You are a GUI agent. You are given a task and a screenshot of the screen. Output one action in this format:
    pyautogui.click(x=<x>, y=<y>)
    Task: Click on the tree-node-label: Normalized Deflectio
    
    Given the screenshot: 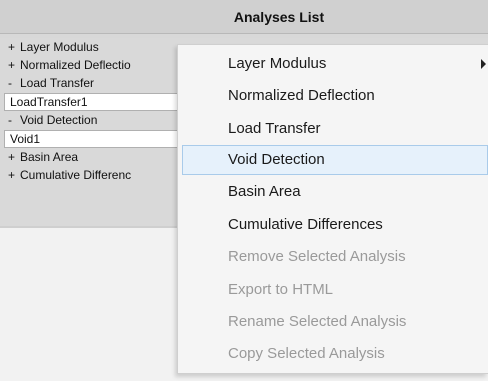 What is the action you would take?
    pyautogui.click(x=75, y=65)
    